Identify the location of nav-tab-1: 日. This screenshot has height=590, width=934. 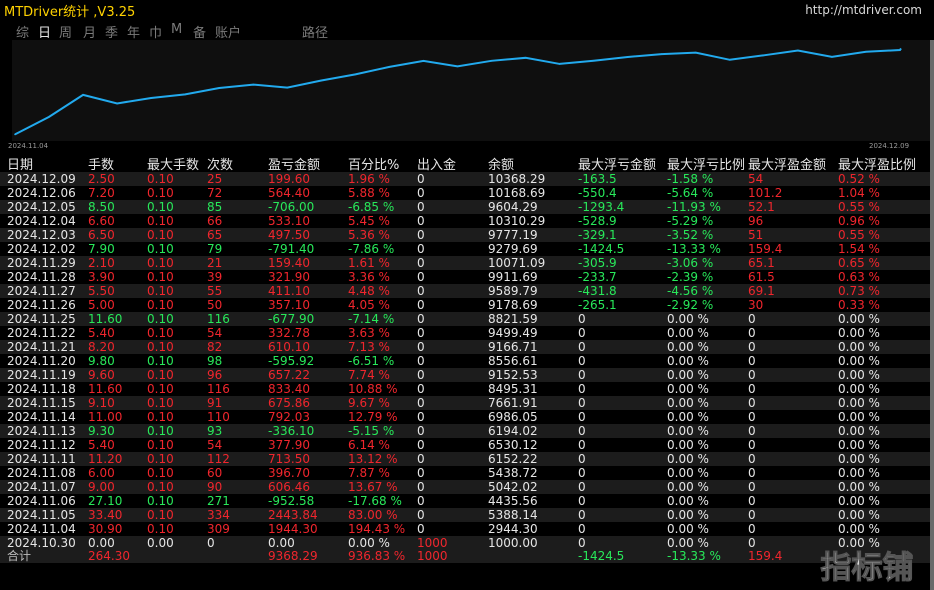
(44, 31).